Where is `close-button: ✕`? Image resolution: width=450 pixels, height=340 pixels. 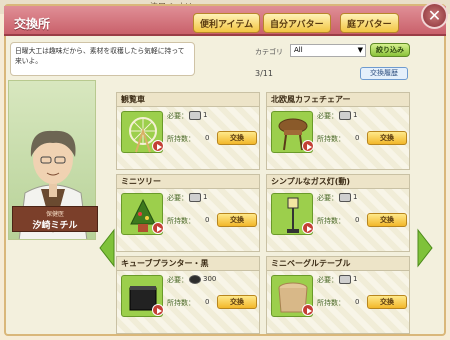
close-button: ✕ is located at coordinates (434, 15).